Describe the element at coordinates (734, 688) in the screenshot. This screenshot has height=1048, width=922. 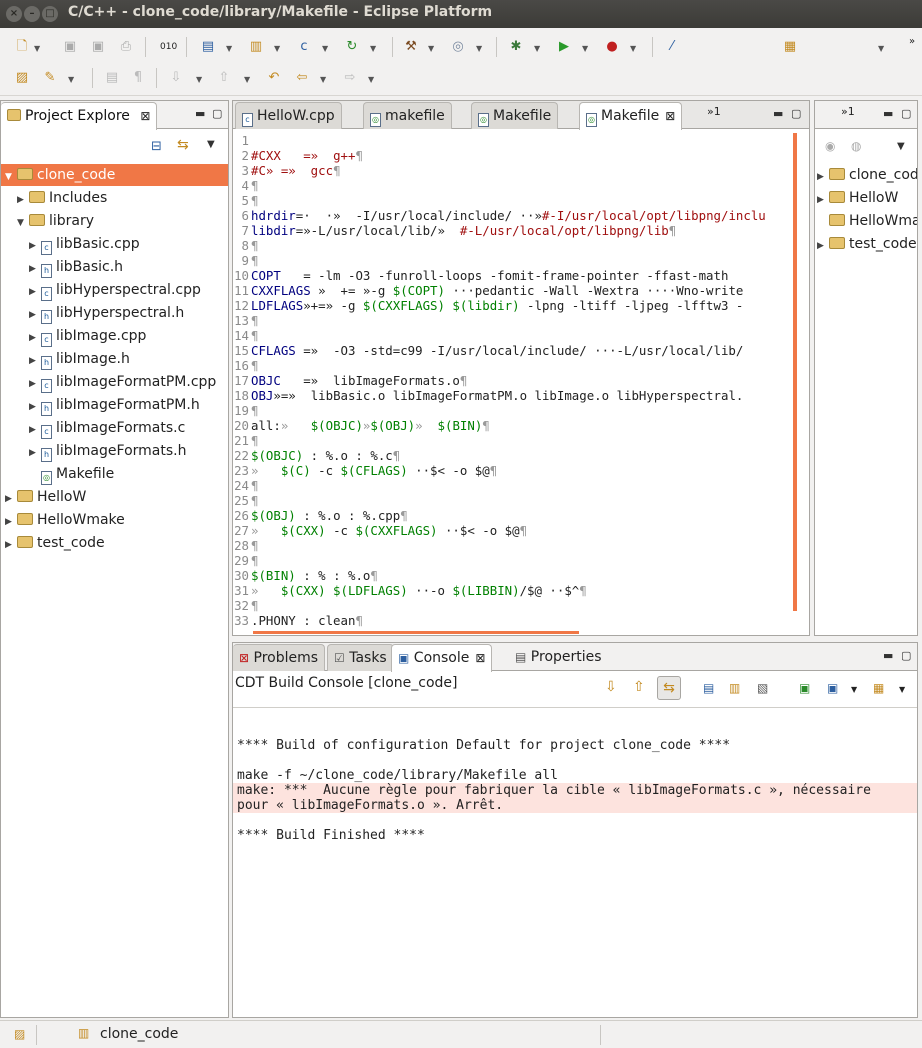
I see `copy-console-icon: ▥` at that location.